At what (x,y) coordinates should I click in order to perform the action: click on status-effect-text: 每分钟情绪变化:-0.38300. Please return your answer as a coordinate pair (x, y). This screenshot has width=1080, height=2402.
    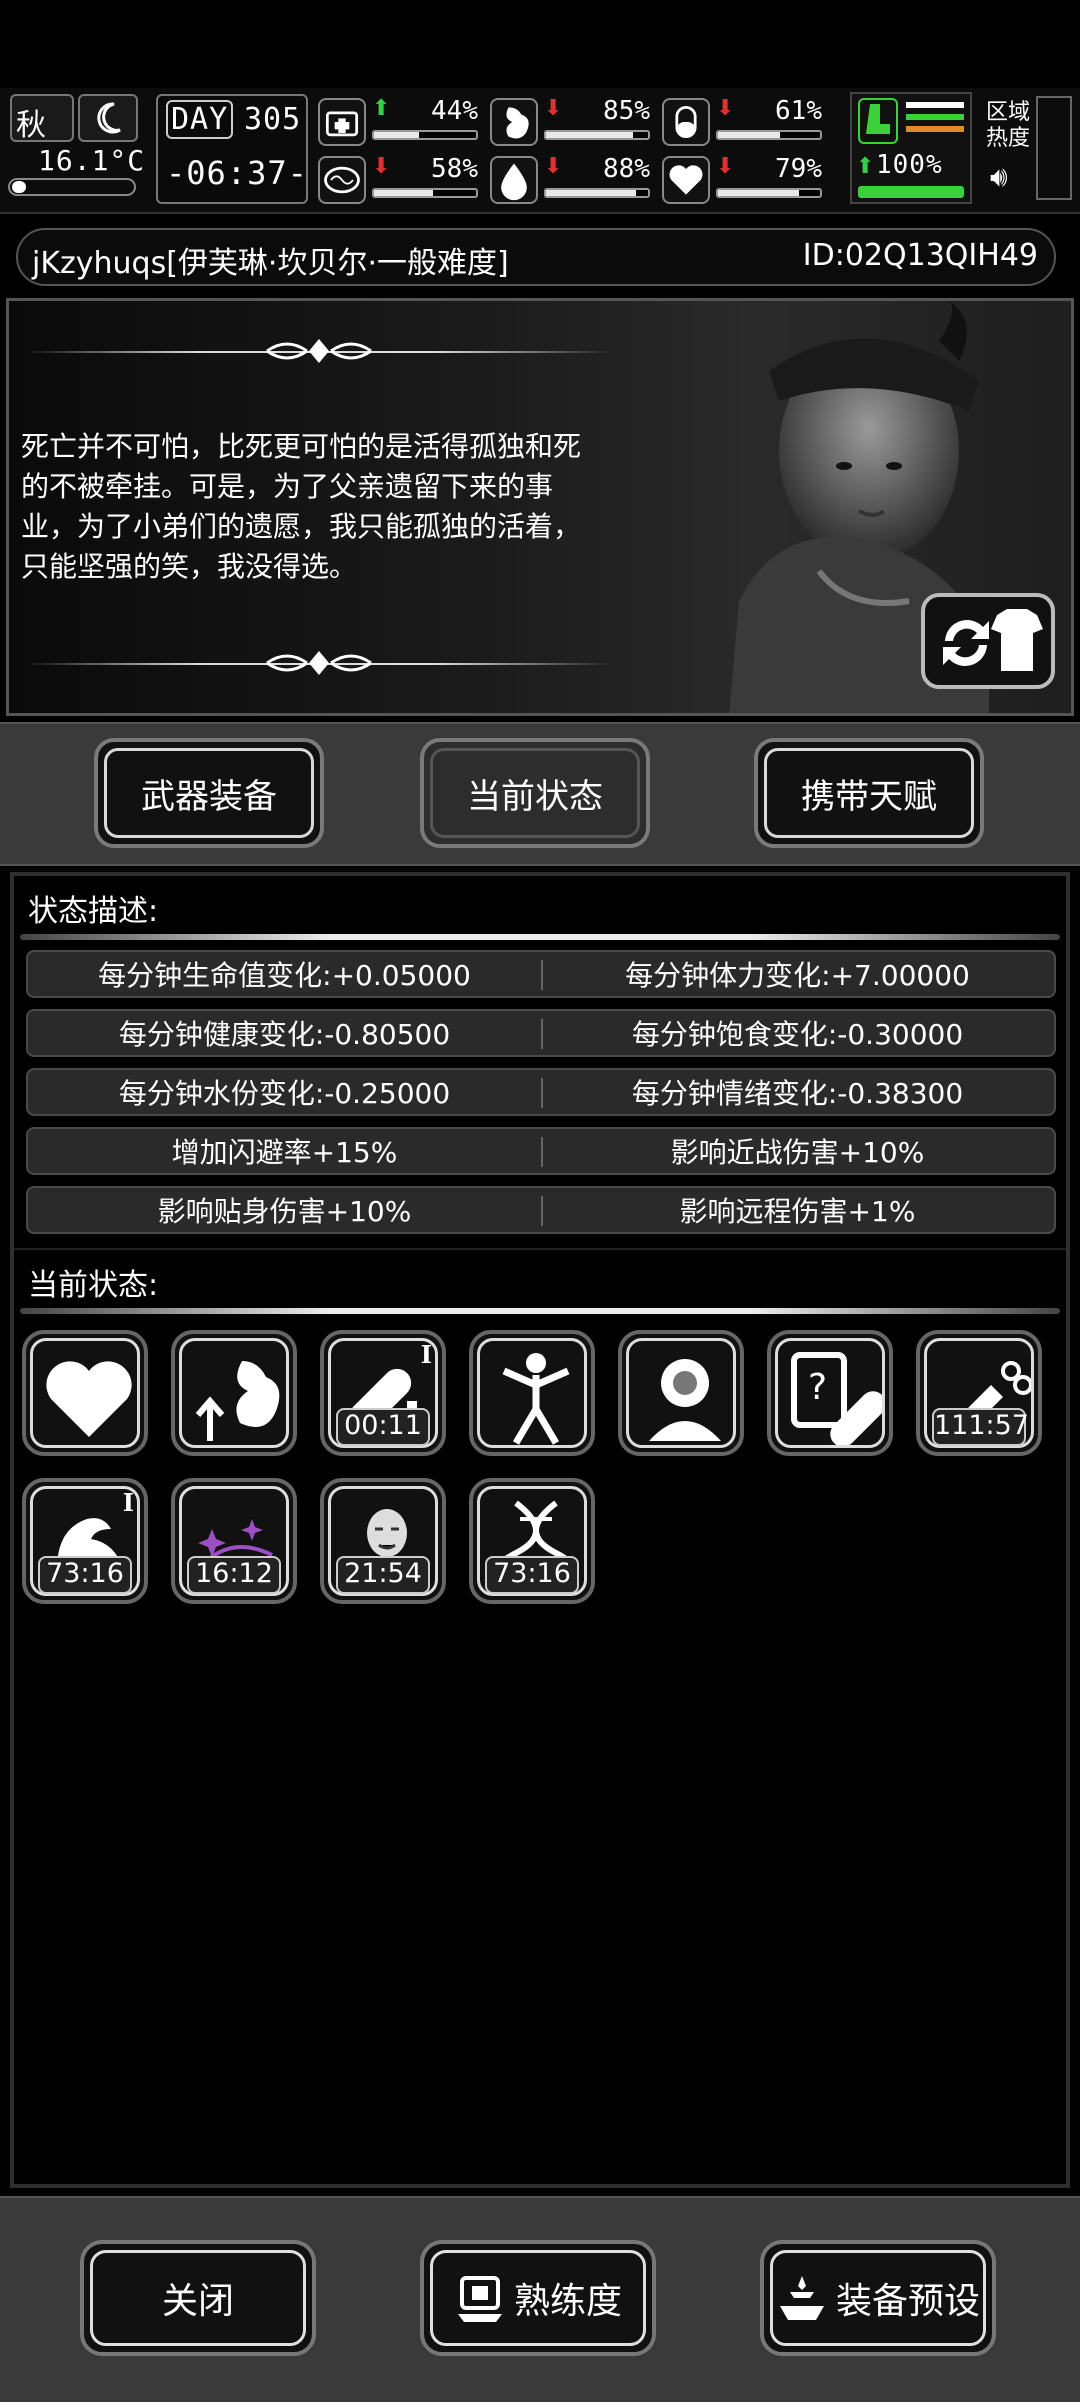
    Looking at the image, I should click on (797, 1093).